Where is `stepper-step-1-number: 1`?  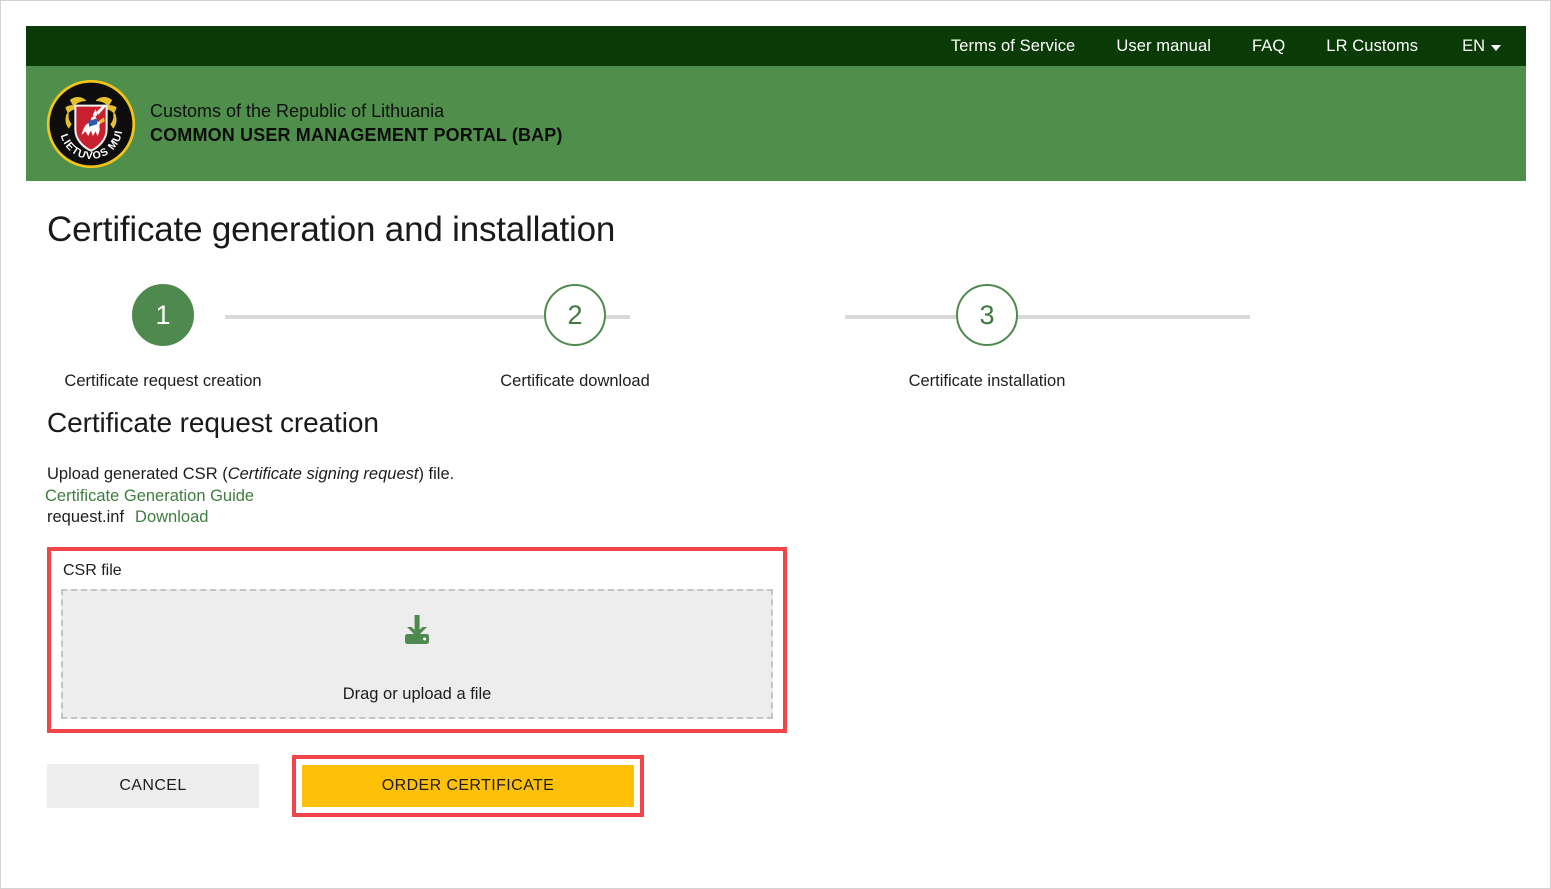 stepper-step-1-number: 1 is located at coordinates (163, 315).